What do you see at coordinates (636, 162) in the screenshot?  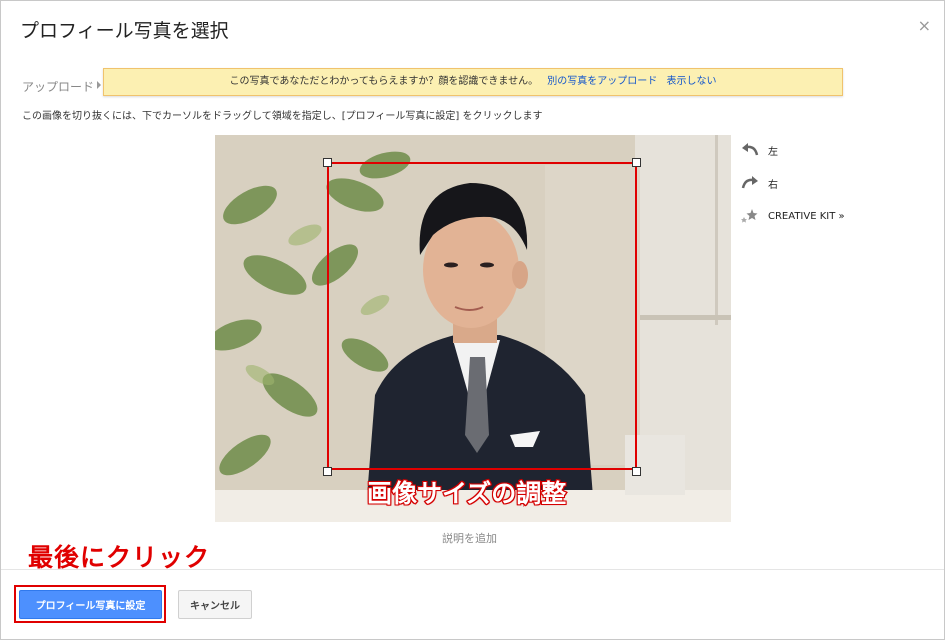 I see `crop-handle-top-right` at bounding box center [636, 162].